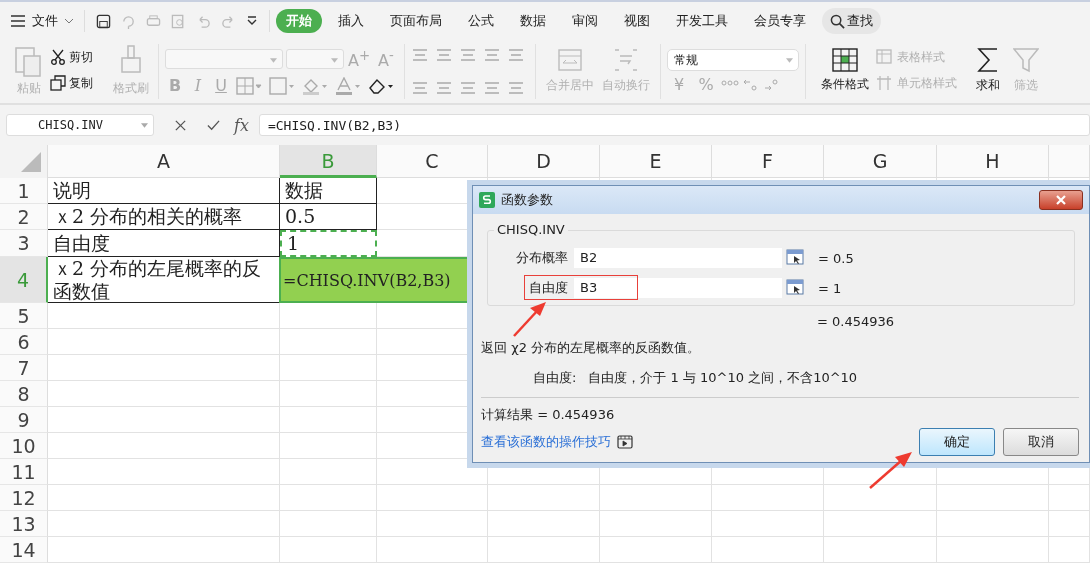 The width and height of the screenshot is (1090, 581). Describe the element at coordinates (637, 21) in the screenshot. I see `menu-tab: 视图` at that location.